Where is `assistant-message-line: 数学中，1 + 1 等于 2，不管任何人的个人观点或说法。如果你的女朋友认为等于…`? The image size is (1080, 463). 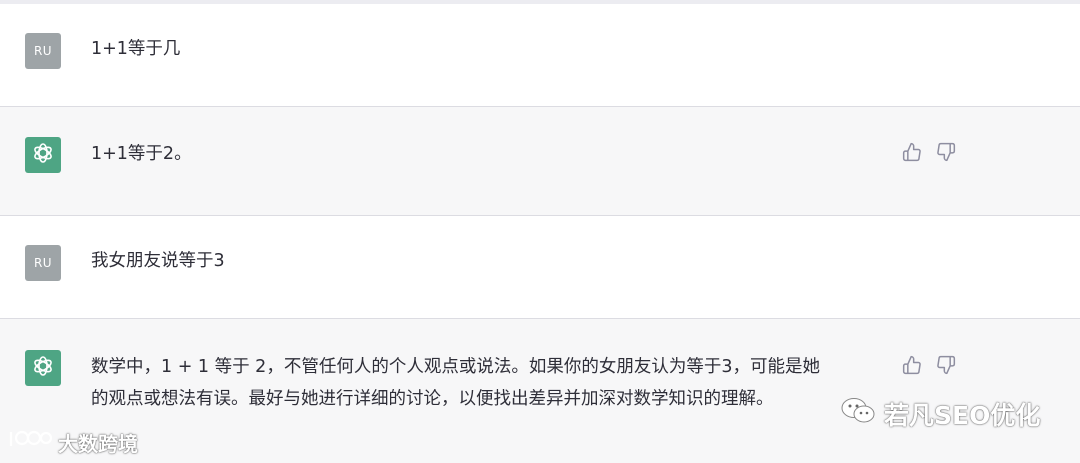
assistant-message-line: 数学中，1 + 1 等于 2，不管任何人的个人观点或说法。如果你的女朋友认为等于… is located at coordinates (455, 367).